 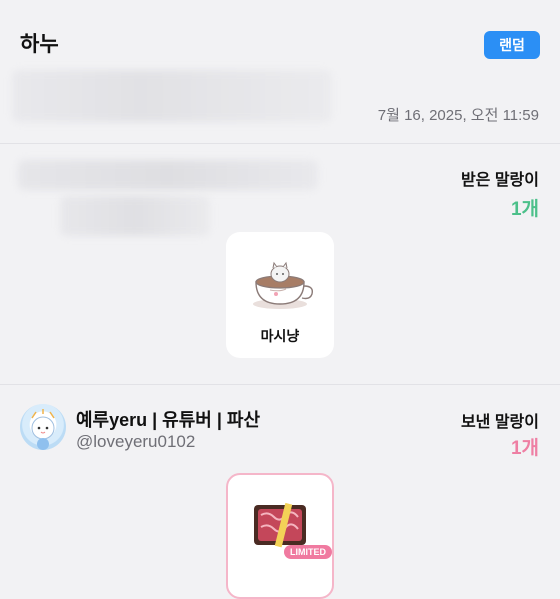 What do you see at coordinates (280, 336) in the screenshot?
I see `received-gift-name: 마시냥` at bounding box center [280, 336].